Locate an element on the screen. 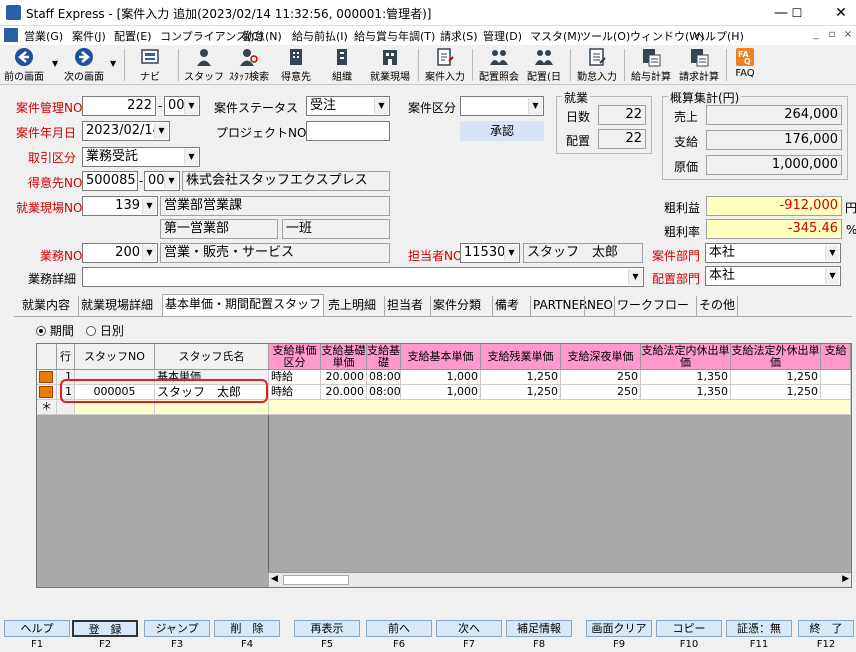  owner-no-select: 115305 ▼ is located at coordinates (490, 253).